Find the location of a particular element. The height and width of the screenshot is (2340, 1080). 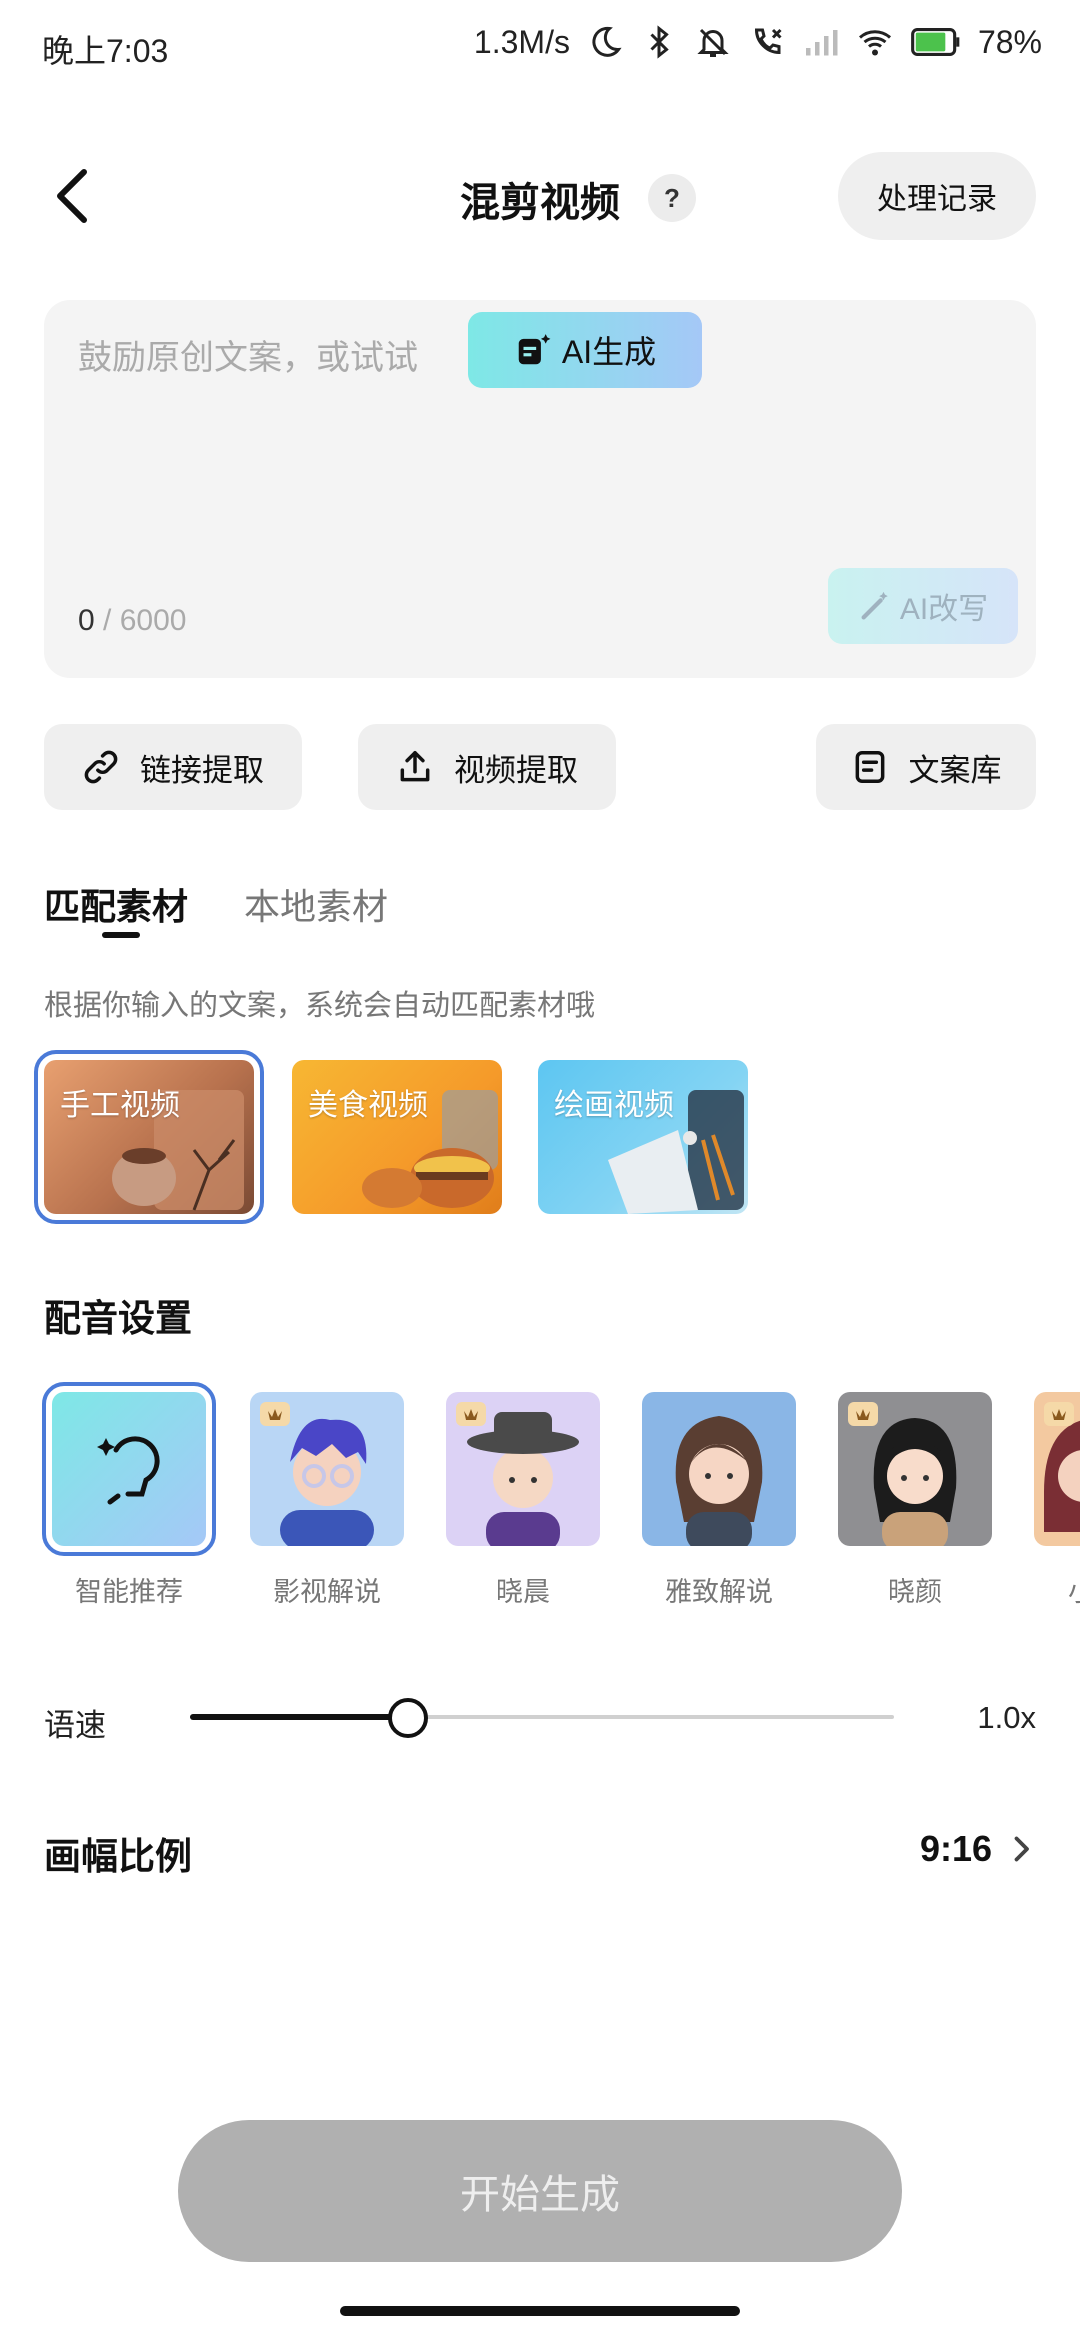

document-icon is located at coordinates (869, 767).